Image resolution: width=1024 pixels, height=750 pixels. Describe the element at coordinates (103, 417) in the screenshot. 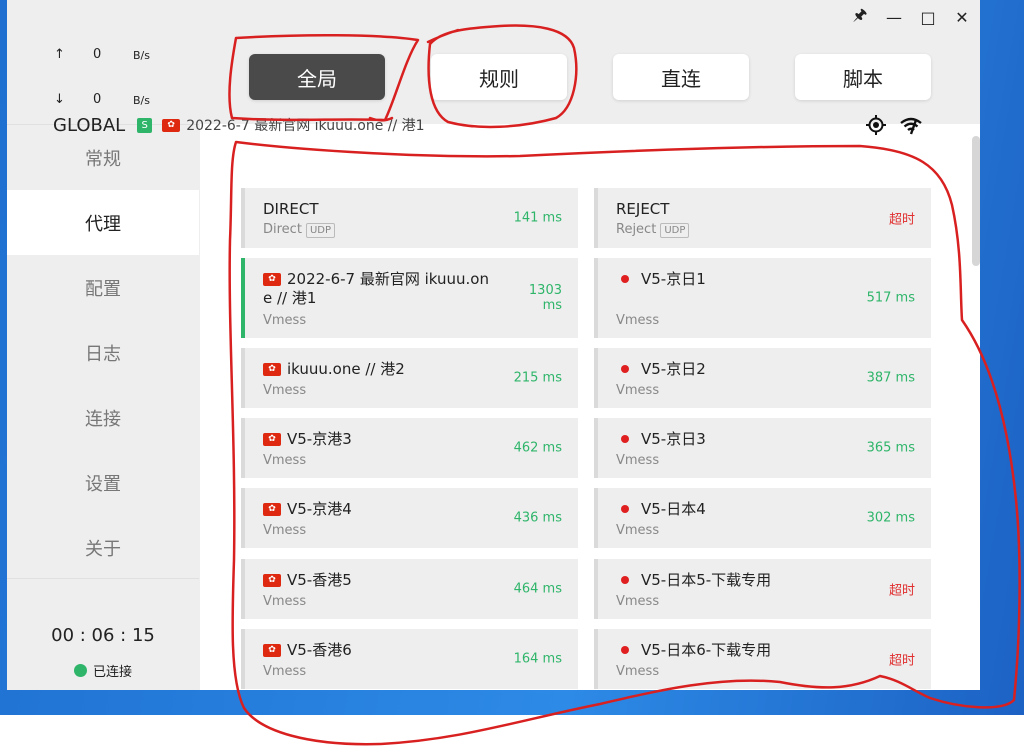

I see `sidebar-item-connections: 连接` at that location.